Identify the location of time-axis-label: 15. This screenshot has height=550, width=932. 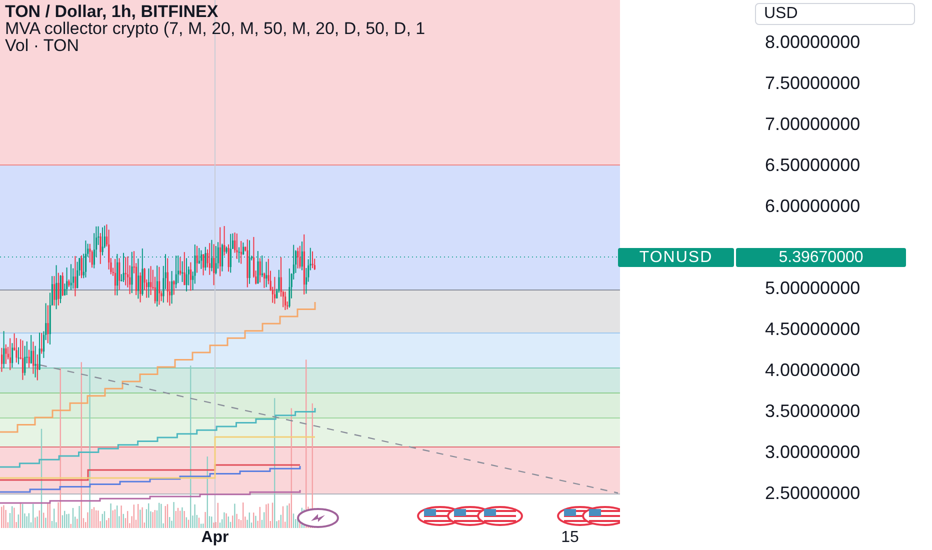
(570, 538).